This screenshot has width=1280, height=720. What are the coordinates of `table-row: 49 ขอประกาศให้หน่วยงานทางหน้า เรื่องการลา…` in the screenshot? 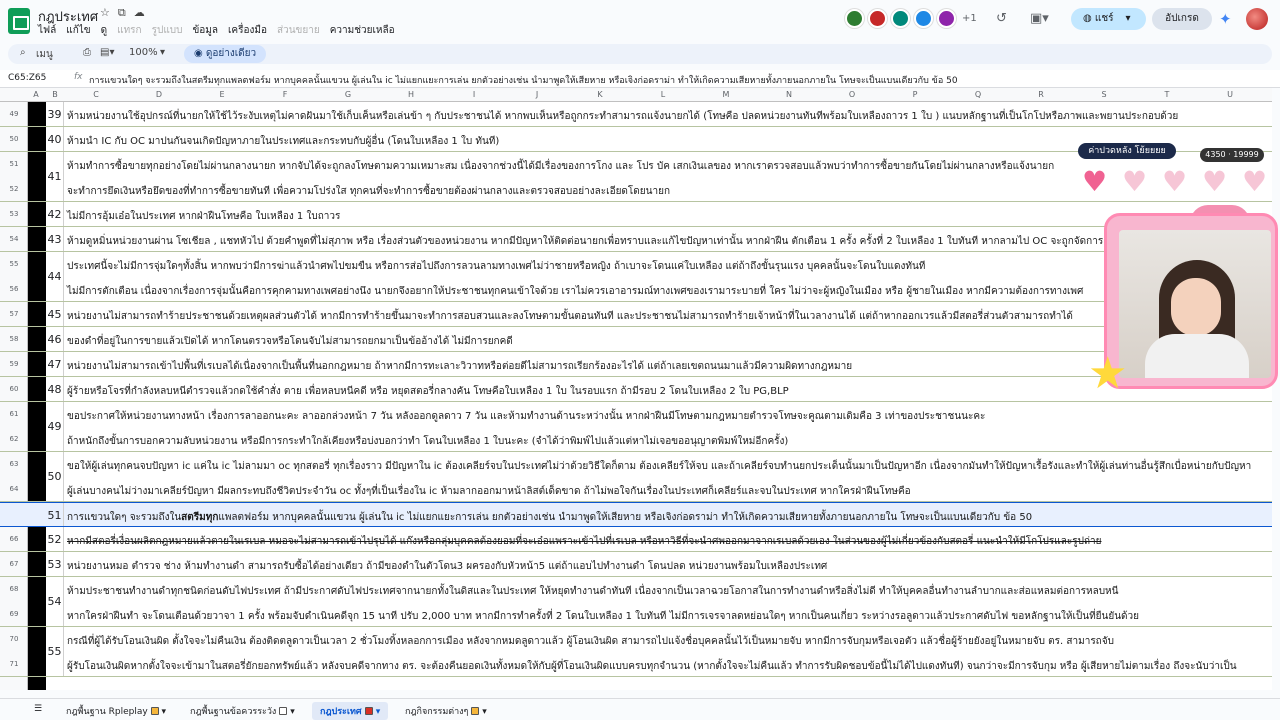 It's located at (636, 427).